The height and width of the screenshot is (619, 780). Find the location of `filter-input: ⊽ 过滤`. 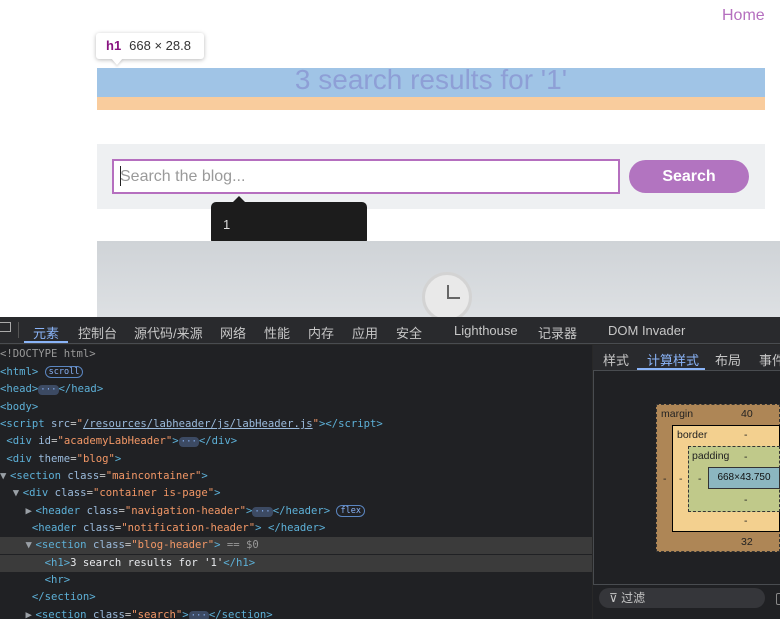

filter-input: ⊽ 过滤 is located at coordinates (682, 598).